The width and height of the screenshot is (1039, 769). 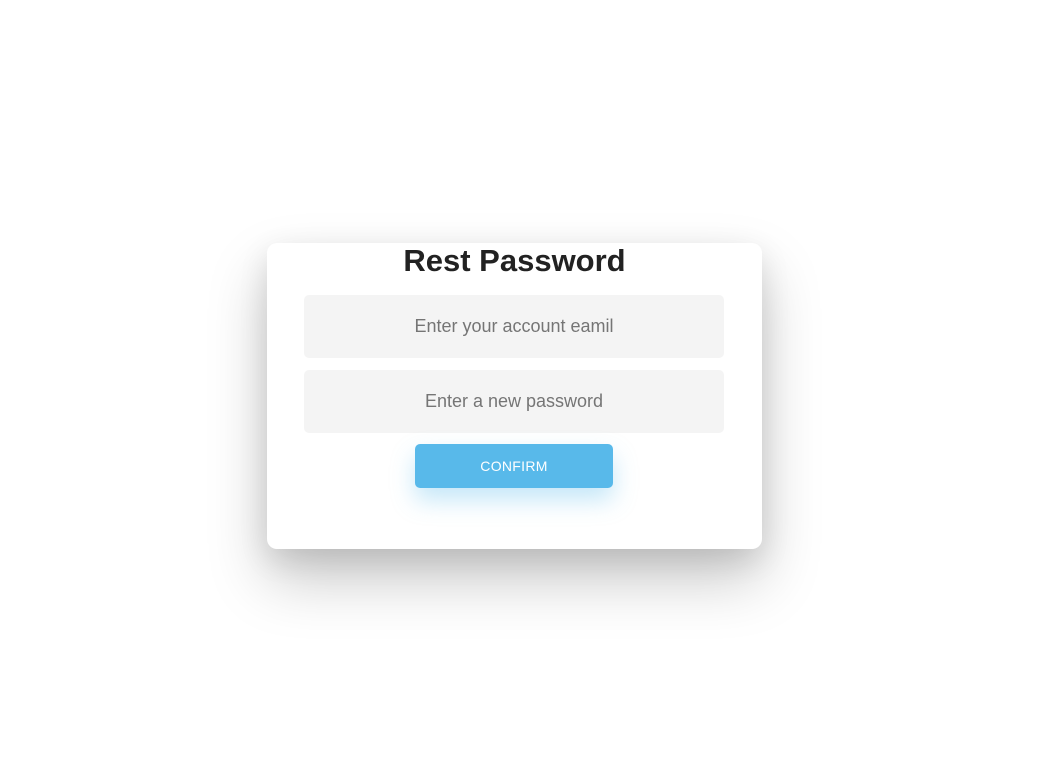 What do you see at coordinates (514, 326) in the screenshot?
I see `email-field` at bounding box center [514, 326].